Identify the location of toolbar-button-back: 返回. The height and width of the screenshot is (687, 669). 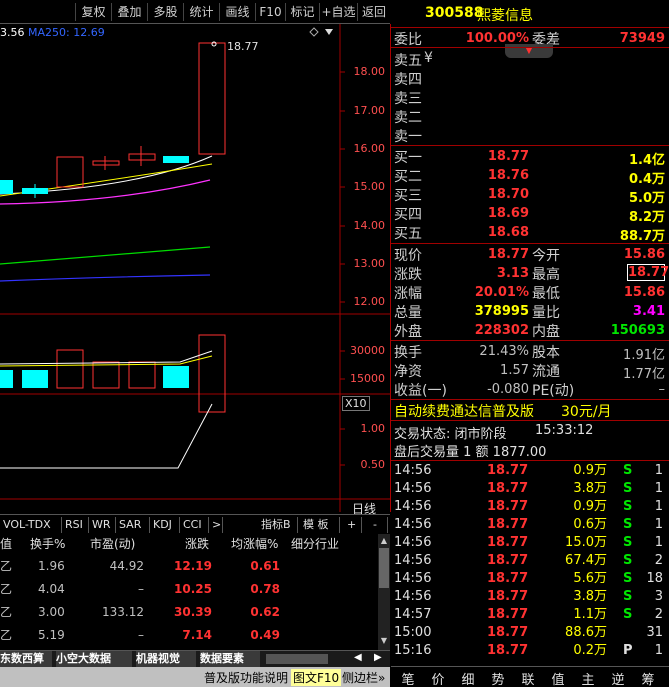
(373, 12).